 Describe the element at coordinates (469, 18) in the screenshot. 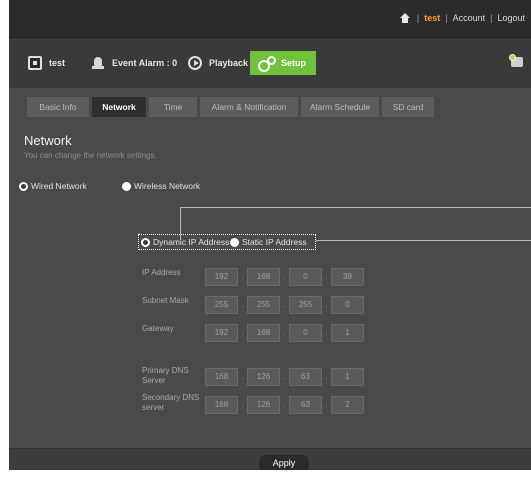

I see `account-link: Account` at that location.